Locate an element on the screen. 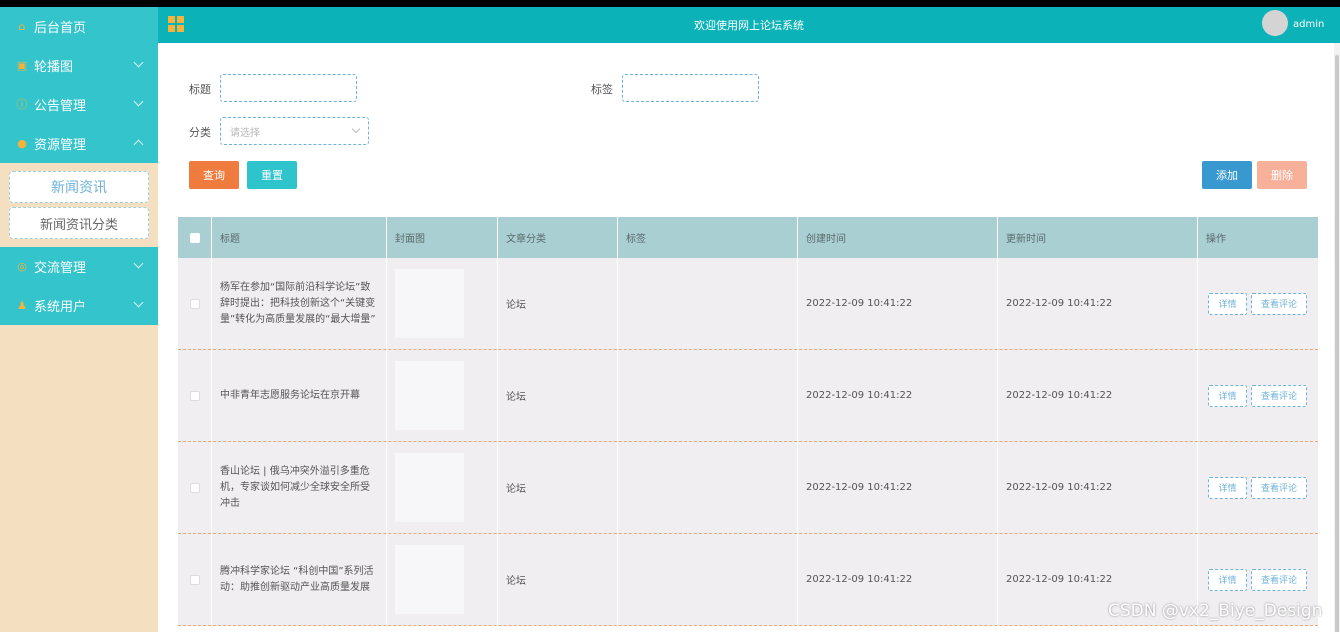  reset-button: 重置 is located at coordinates (272, 175).